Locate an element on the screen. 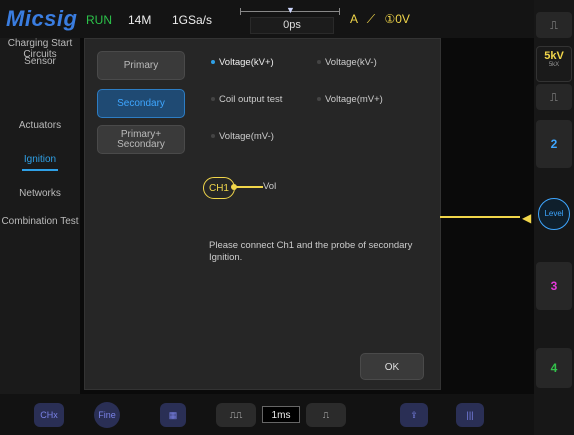 This screenshot has height=435, width=574. channel-2-label: 2 is located at coordinates (554, 144).